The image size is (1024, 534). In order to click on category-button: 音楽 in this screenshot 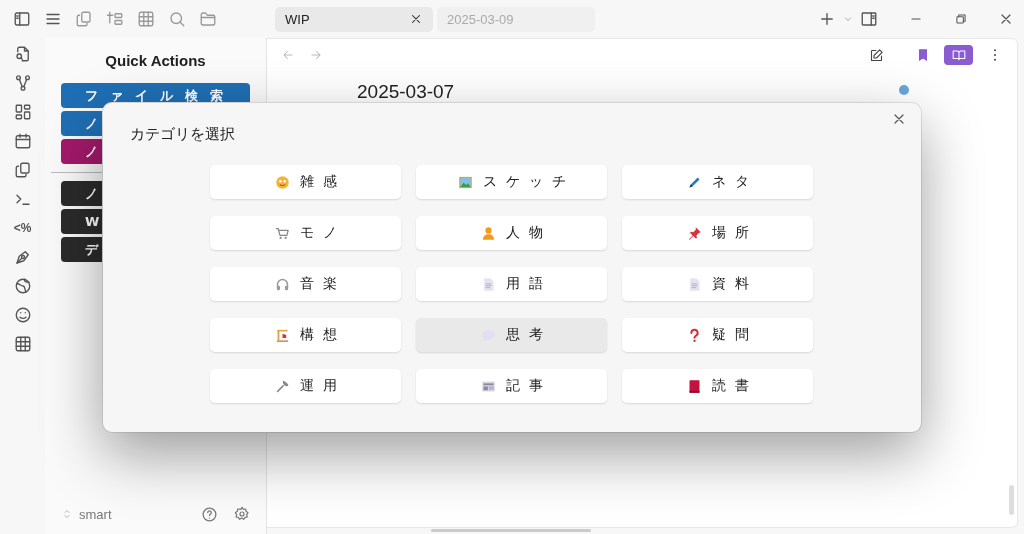, I will do `click(305, 284)`.